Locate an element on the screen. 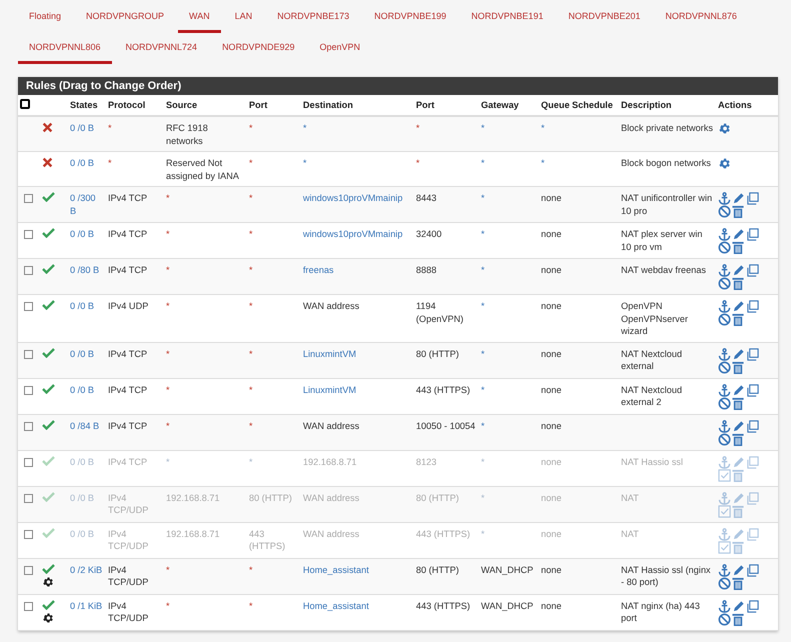 The image size is (791, 642). interface-tab: NORDVPNBE199 is located at coordinates (410, 17).